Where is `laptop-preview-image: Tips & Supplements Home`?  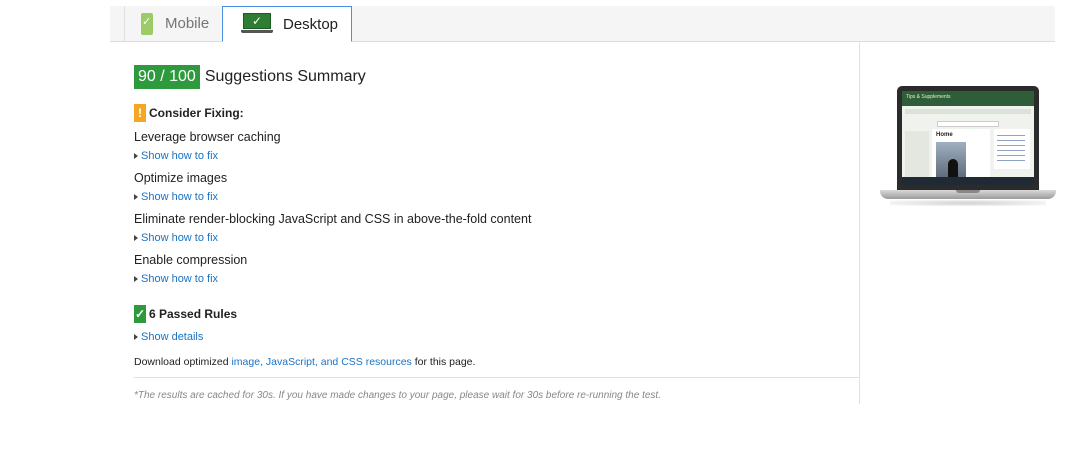 laptop-preview-image: Tips & Supplements Home is located at coordinates (968, 148).